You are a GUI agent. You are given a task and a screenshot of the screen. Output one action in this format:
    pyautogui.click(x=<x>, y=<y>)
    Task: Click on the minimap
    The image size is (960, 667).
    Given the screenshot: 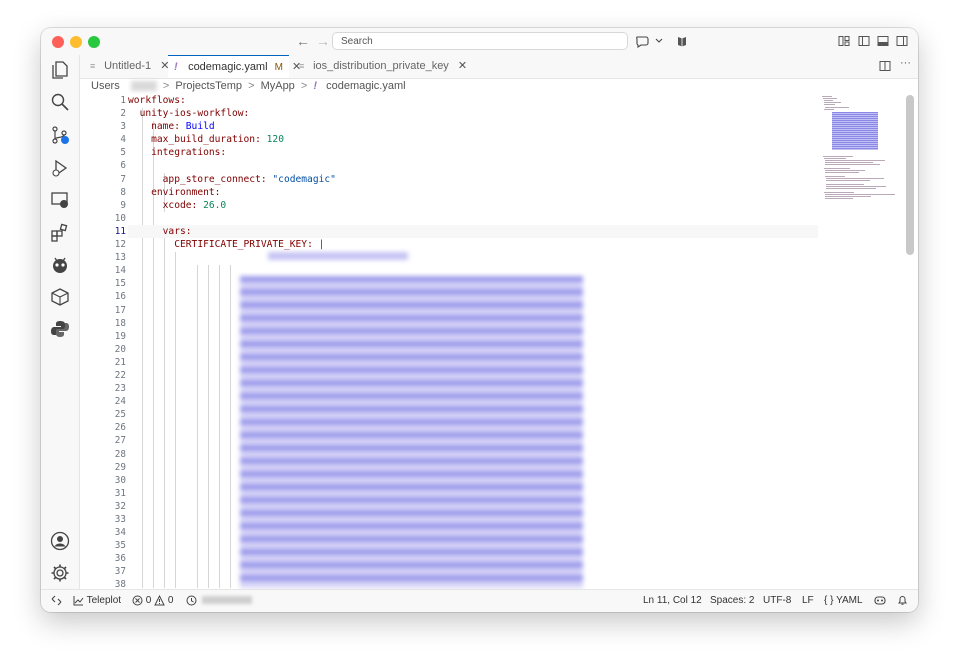 What is the action you would take?
    pyautogui.click(x=864, y=154)
    